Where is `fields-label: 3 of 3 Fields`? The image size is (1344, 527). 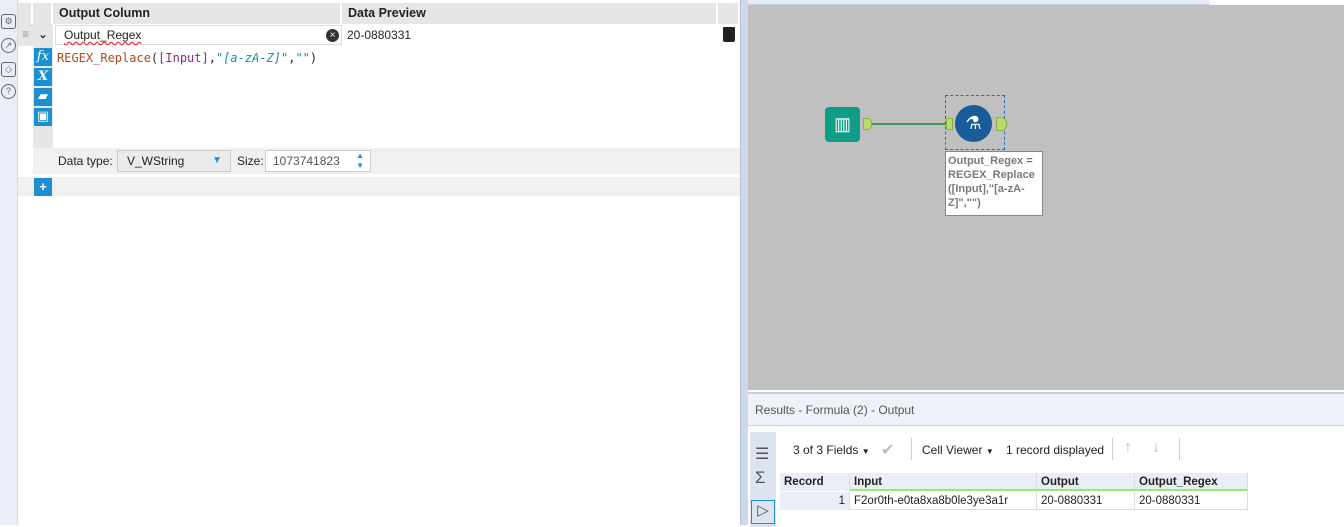 fields-label: 3 of 3 Fields is located at coordinates (826, 450).